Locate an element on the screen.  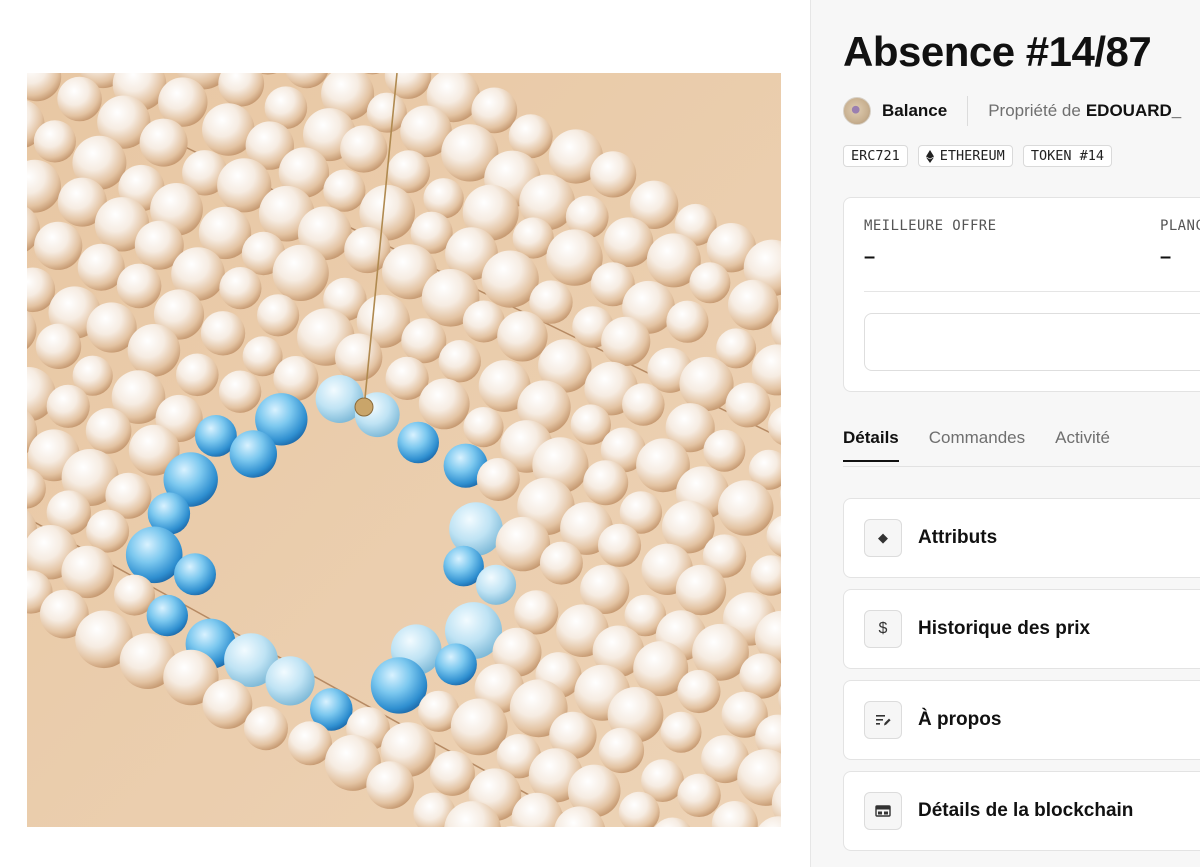
page-title: Absence #14/87 is located at coordinates (997, 51).